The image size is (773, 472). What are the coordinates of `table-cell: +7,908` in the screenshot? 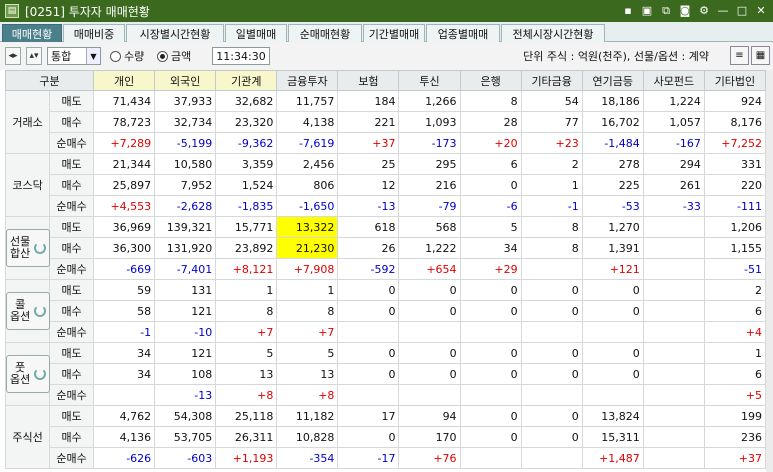 It's located at (307, 269).